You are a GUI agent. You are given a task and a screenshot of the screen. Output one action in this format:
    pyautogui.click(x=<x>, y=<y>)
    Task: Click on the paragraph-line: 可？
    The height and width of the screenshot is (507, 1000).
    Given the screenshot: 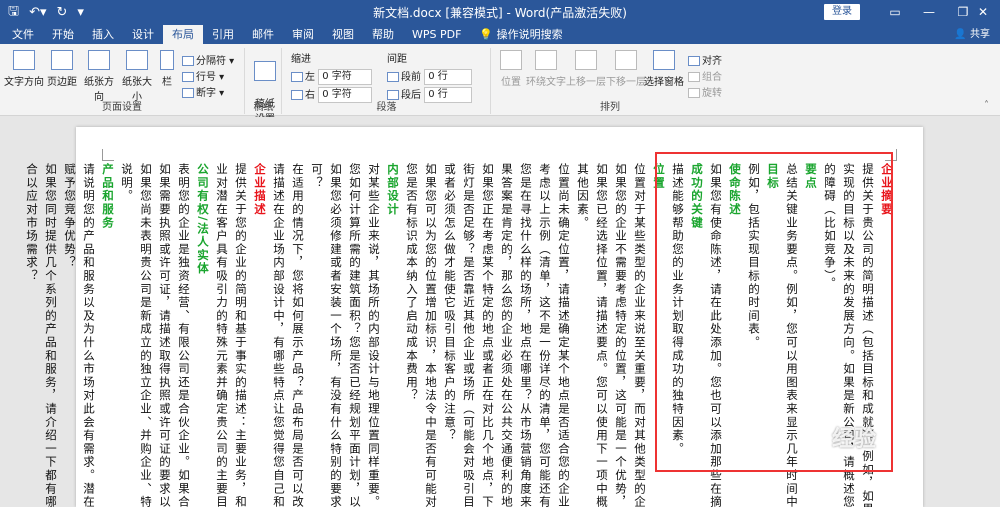 What is the action you would take?
    pyautogui.click(x=317, y=176)
    